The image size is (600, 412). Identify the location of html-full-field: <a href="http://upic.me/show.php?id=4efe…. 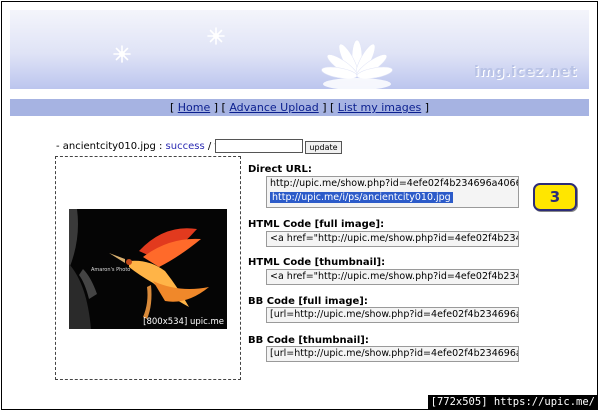
(392, 239).